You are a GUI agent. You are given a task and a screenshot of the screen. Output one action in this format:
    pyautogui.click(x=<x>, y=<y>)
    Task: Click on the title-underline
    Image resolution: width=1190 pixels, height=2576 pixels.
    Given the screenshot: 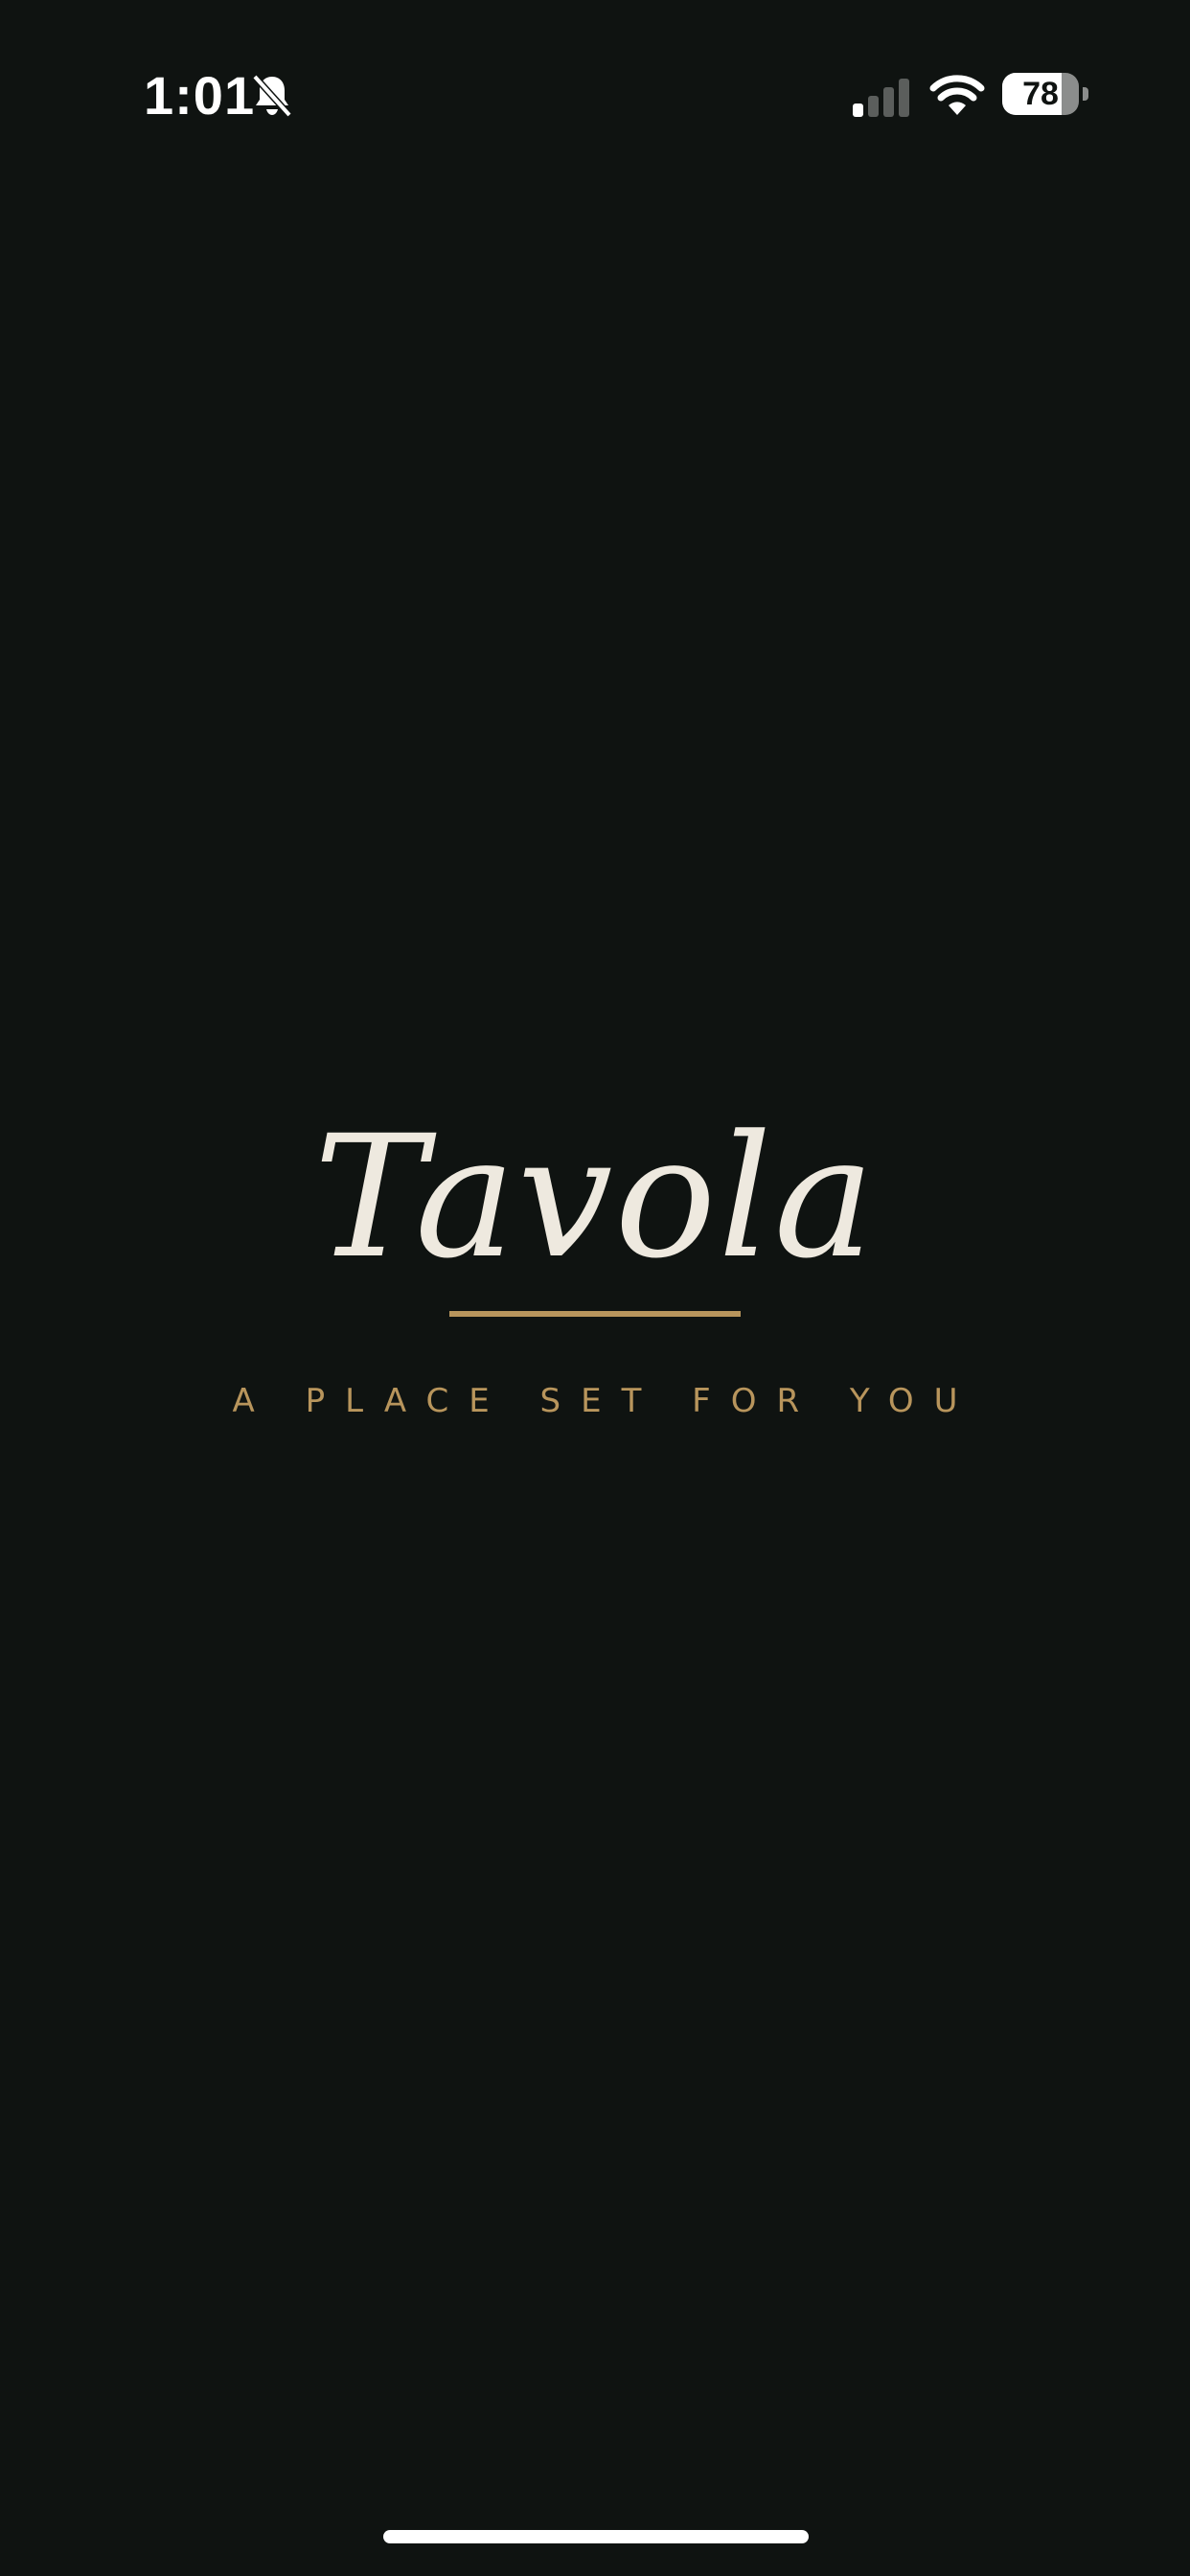 What is the action you would take?
    pyautogui.click(x=595, y=1314)
    